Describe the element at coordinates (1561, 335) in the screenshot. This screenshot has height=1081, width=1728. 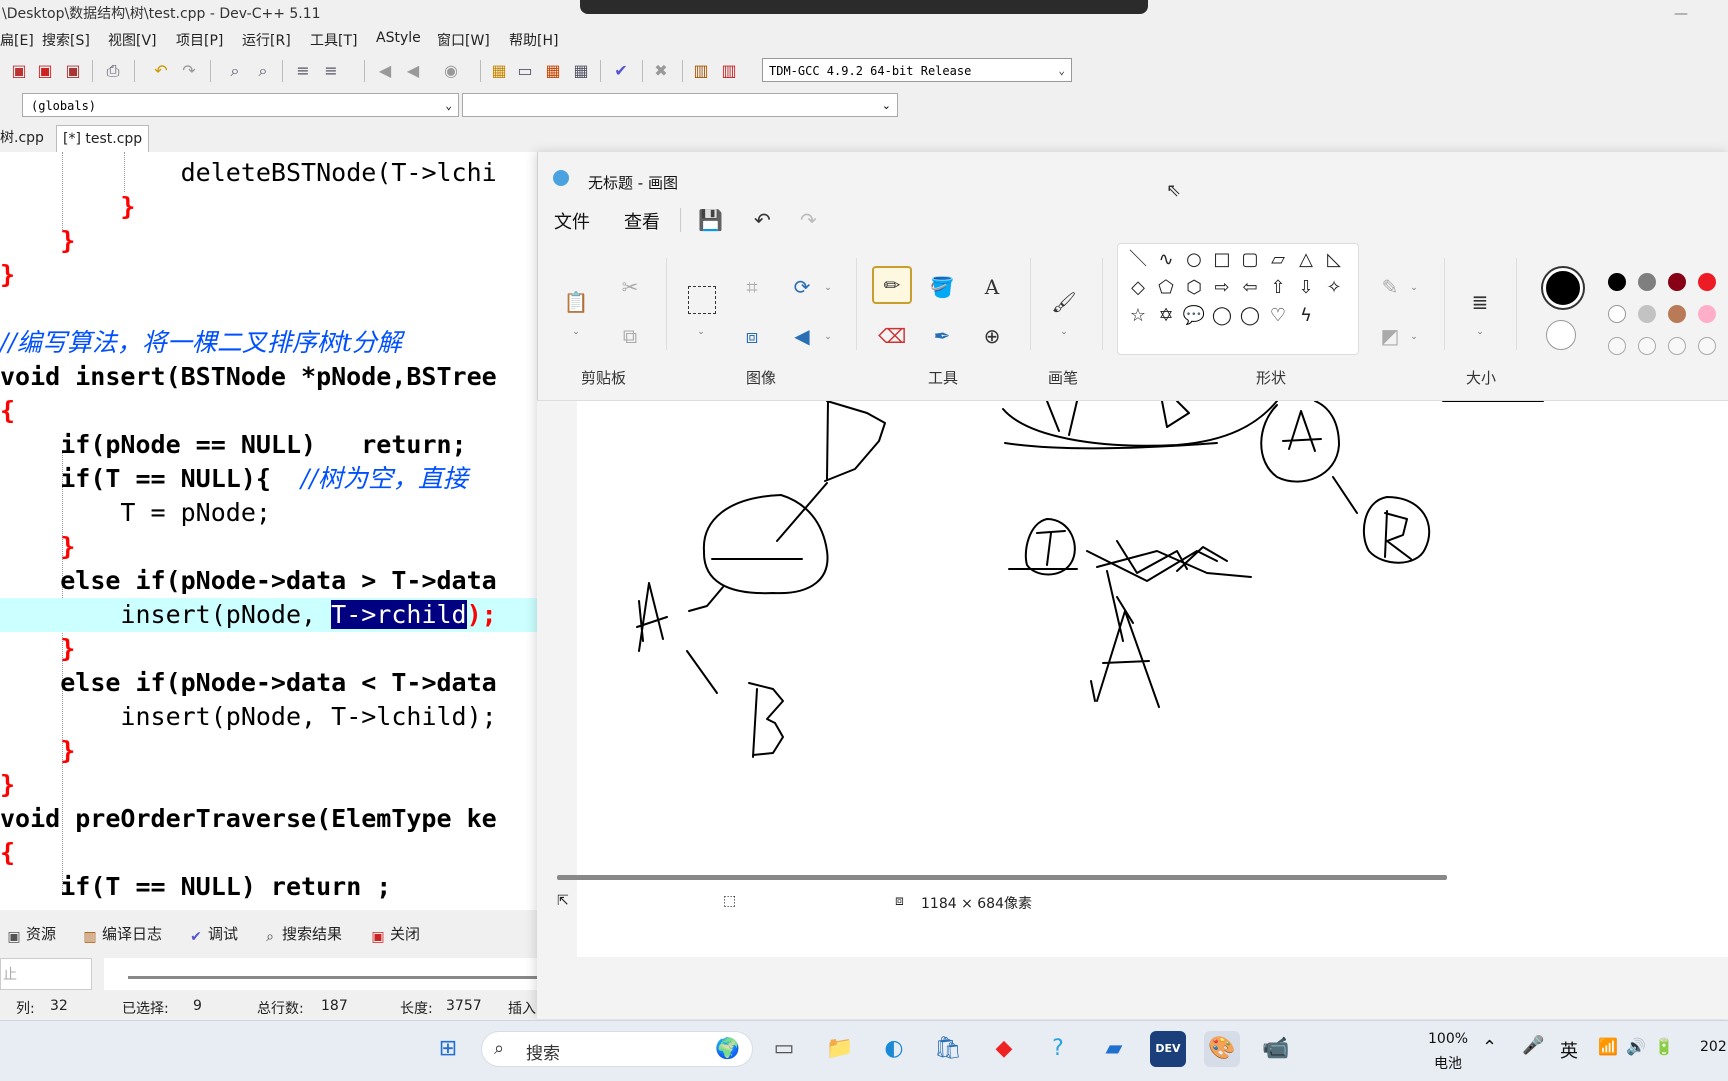
I see `secondary-color` at that location.